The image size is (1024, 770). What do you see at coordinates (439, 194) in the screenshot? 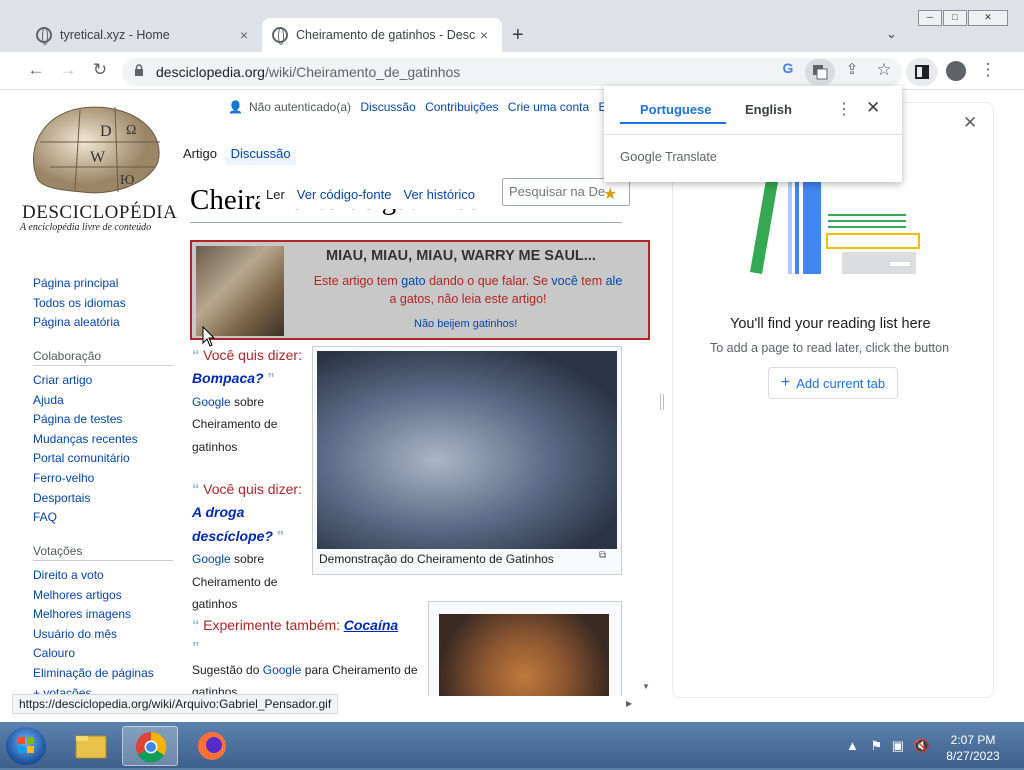
I see `tab-history: Ver histórico` at bounding box center [439, 194].